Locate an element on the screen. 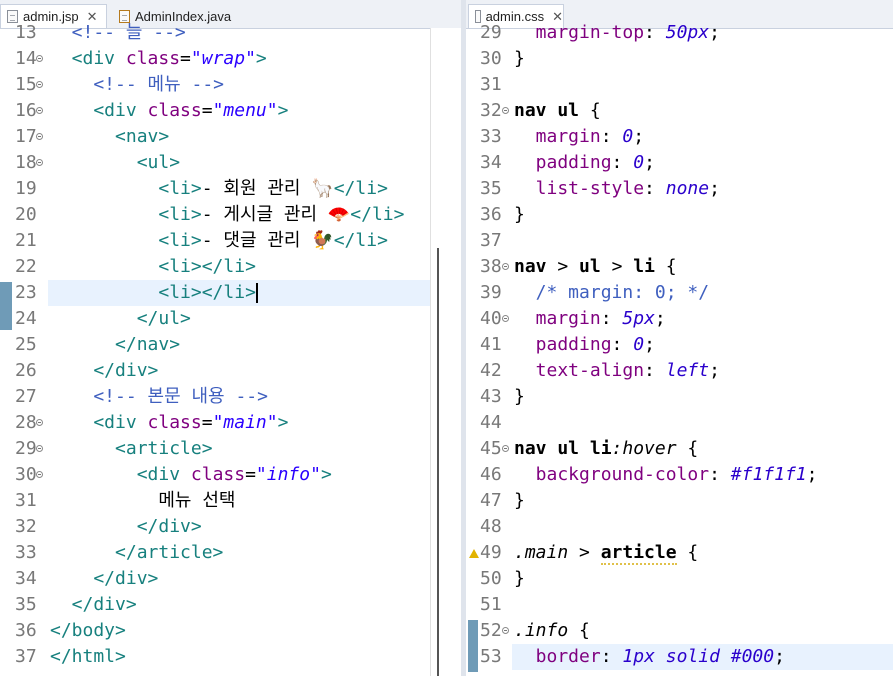  code-line: 51 is located at coordinates (679, 605).